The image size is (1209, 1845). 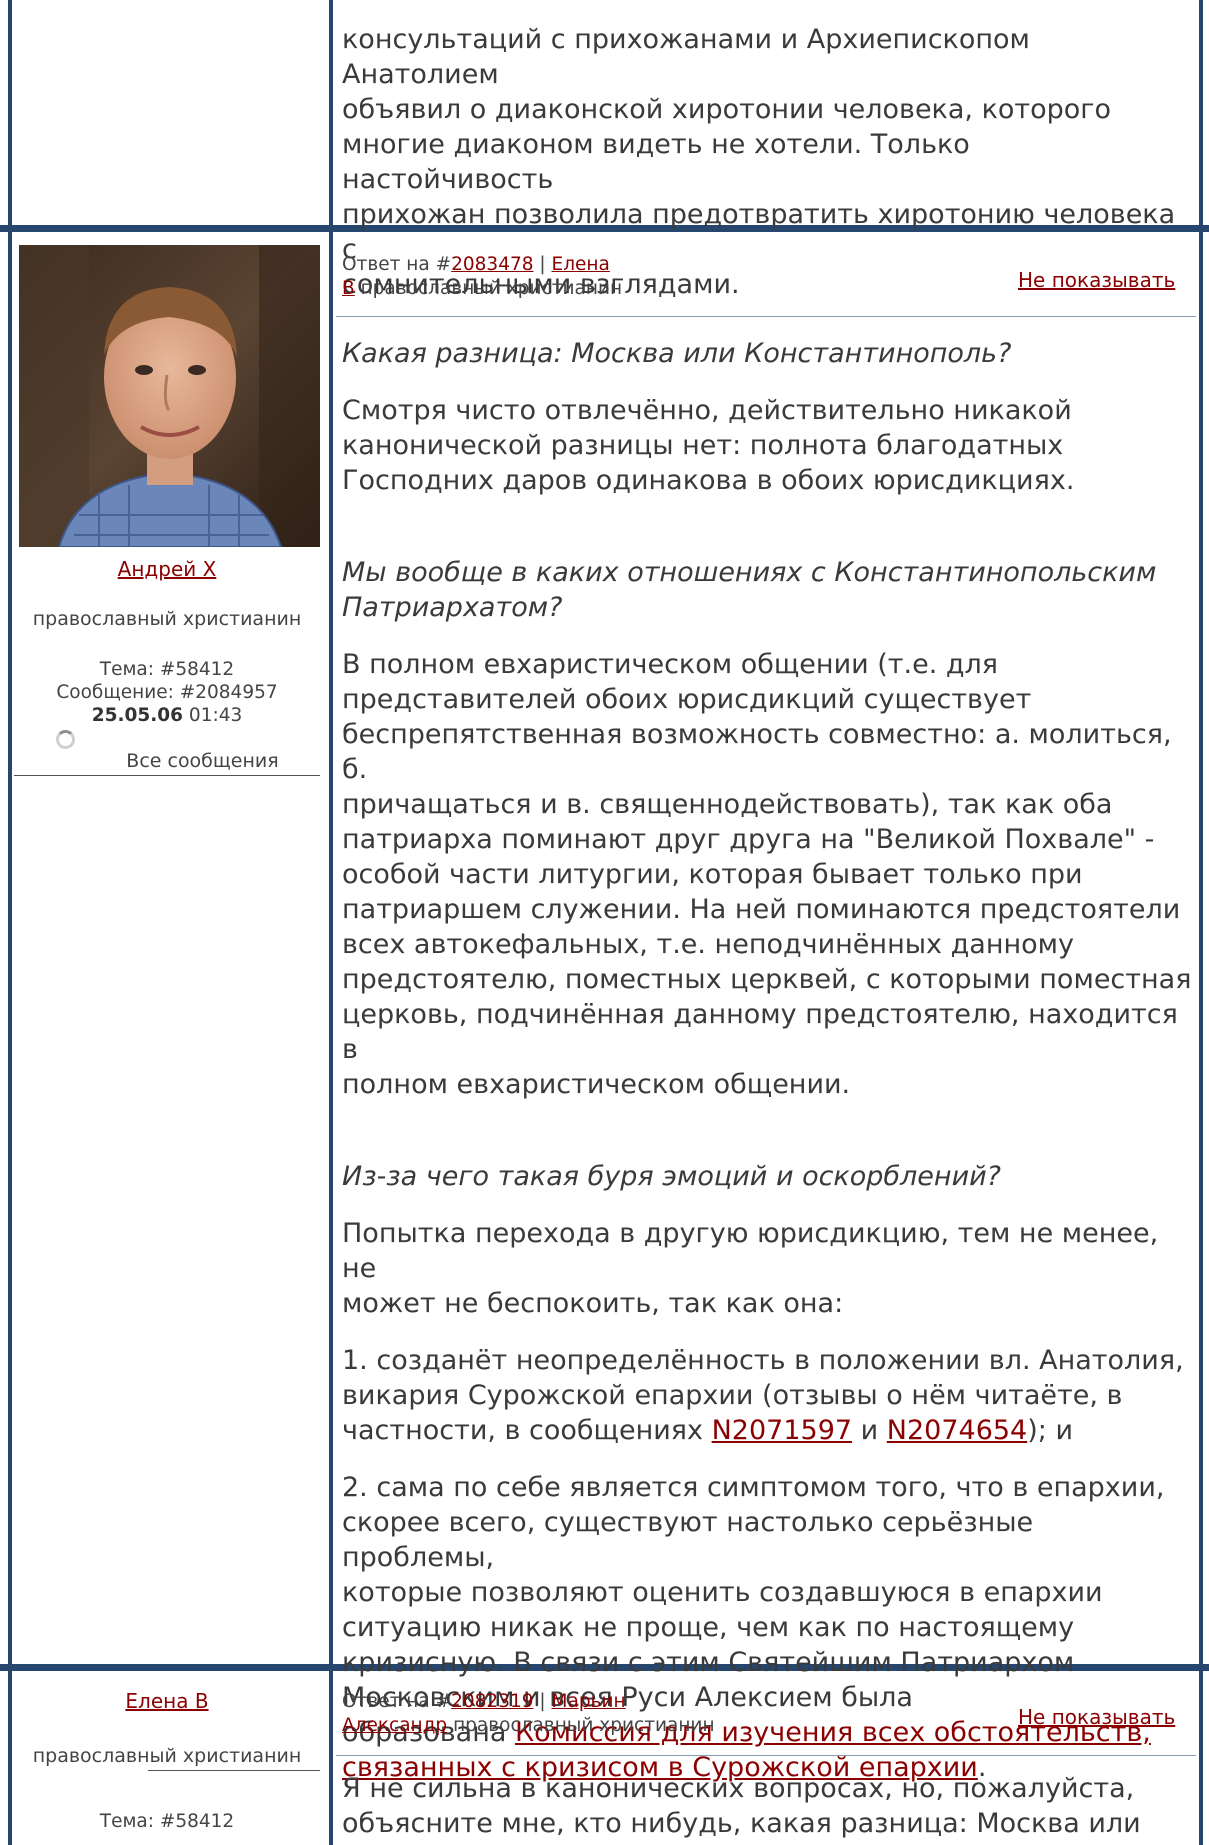 I want to click on message-link: N2071597, so click(x=782, y=1430).